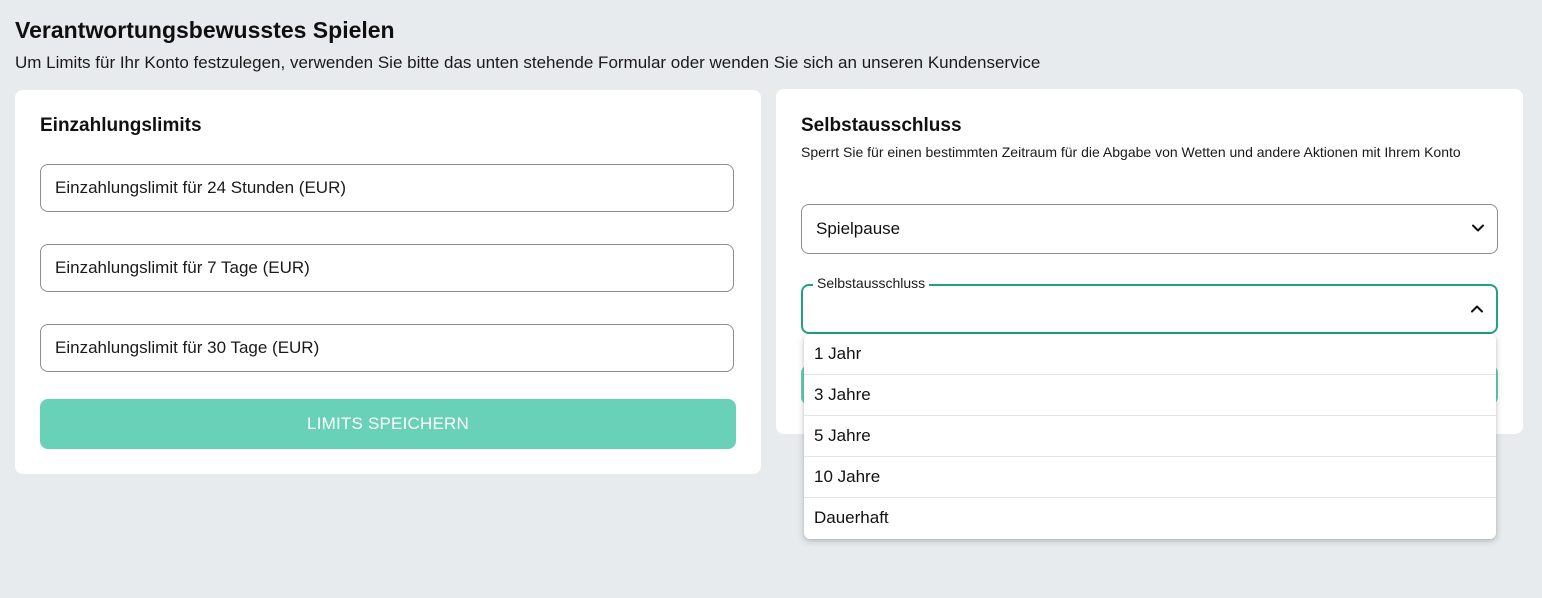 The height and width of the screenshot is (598, 1542). Describe the element at coordinates (871, 283) in the screenshot. I see `exclusion-period-label: Selbstausschluss` at that location.